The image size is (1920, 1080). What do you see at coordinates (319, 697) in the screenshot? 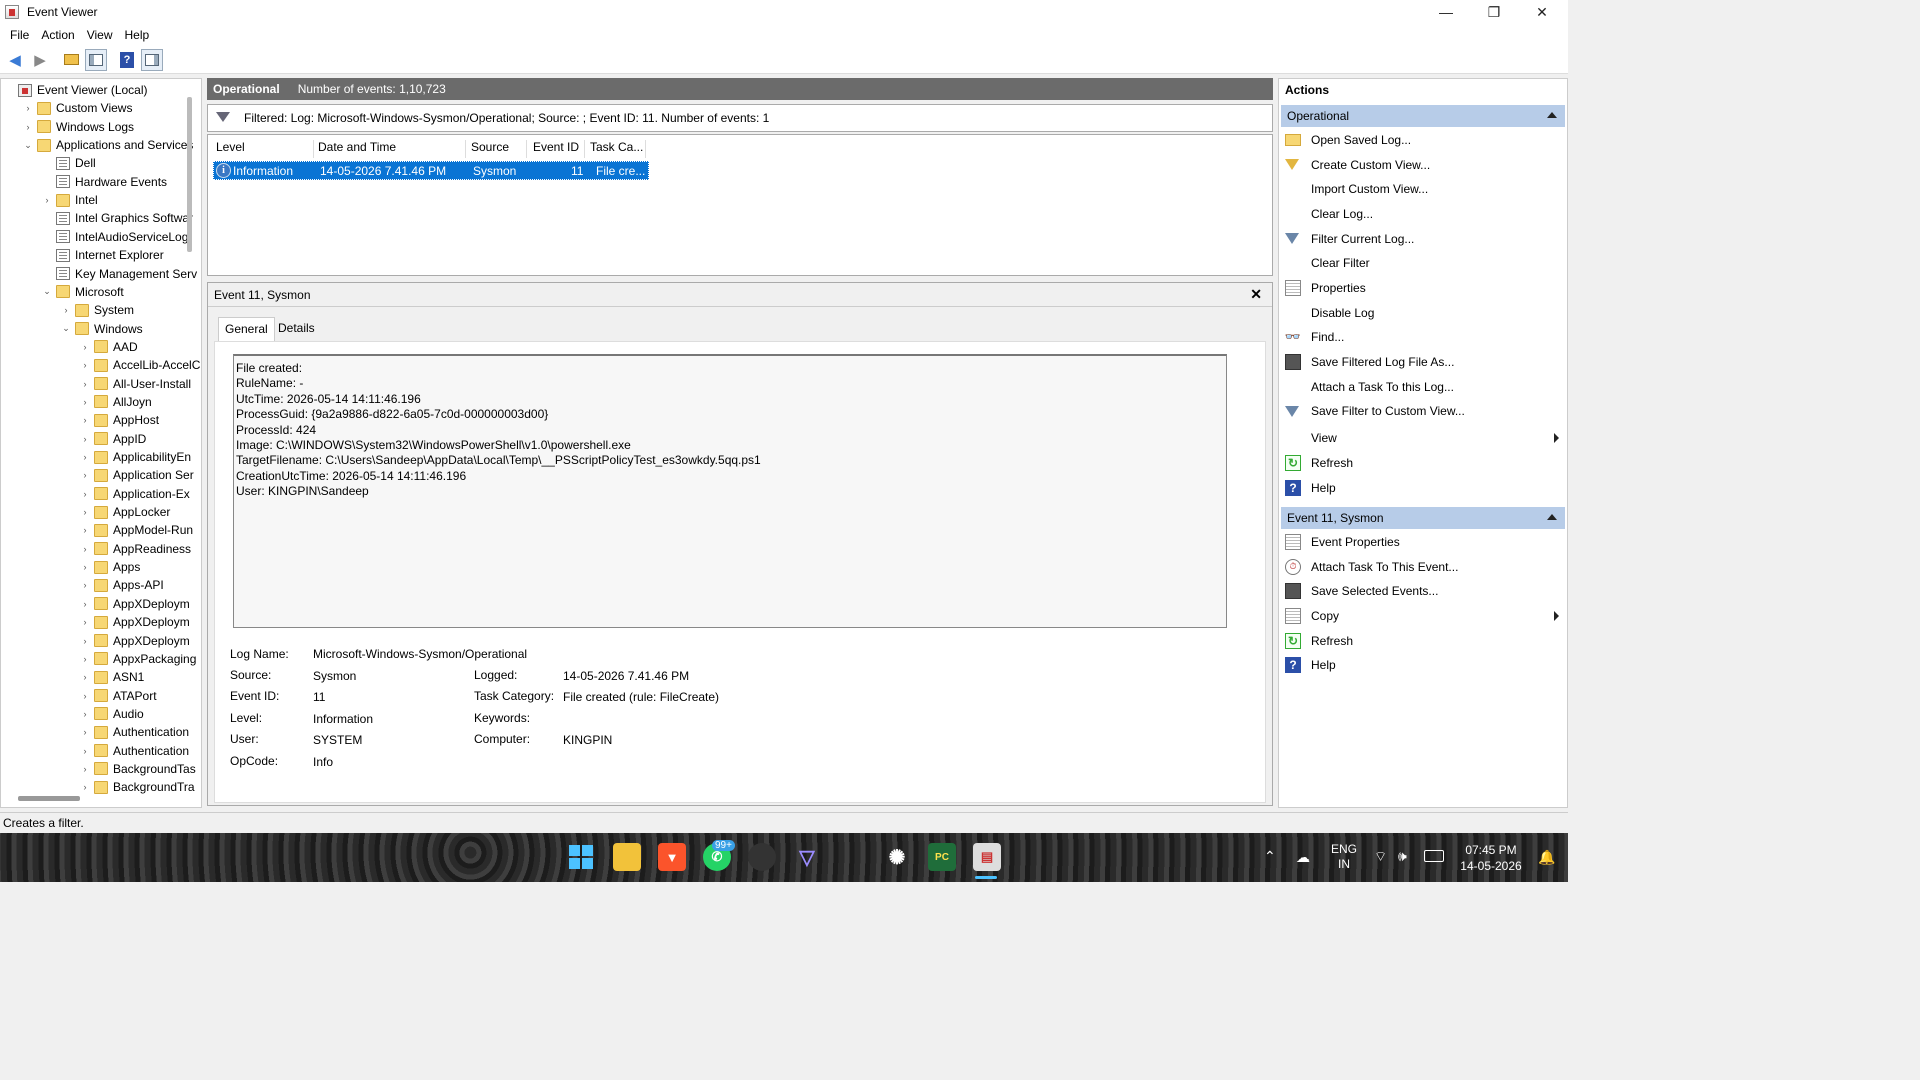
I see `event-id-value: 11` at bounding box center [319, 697].